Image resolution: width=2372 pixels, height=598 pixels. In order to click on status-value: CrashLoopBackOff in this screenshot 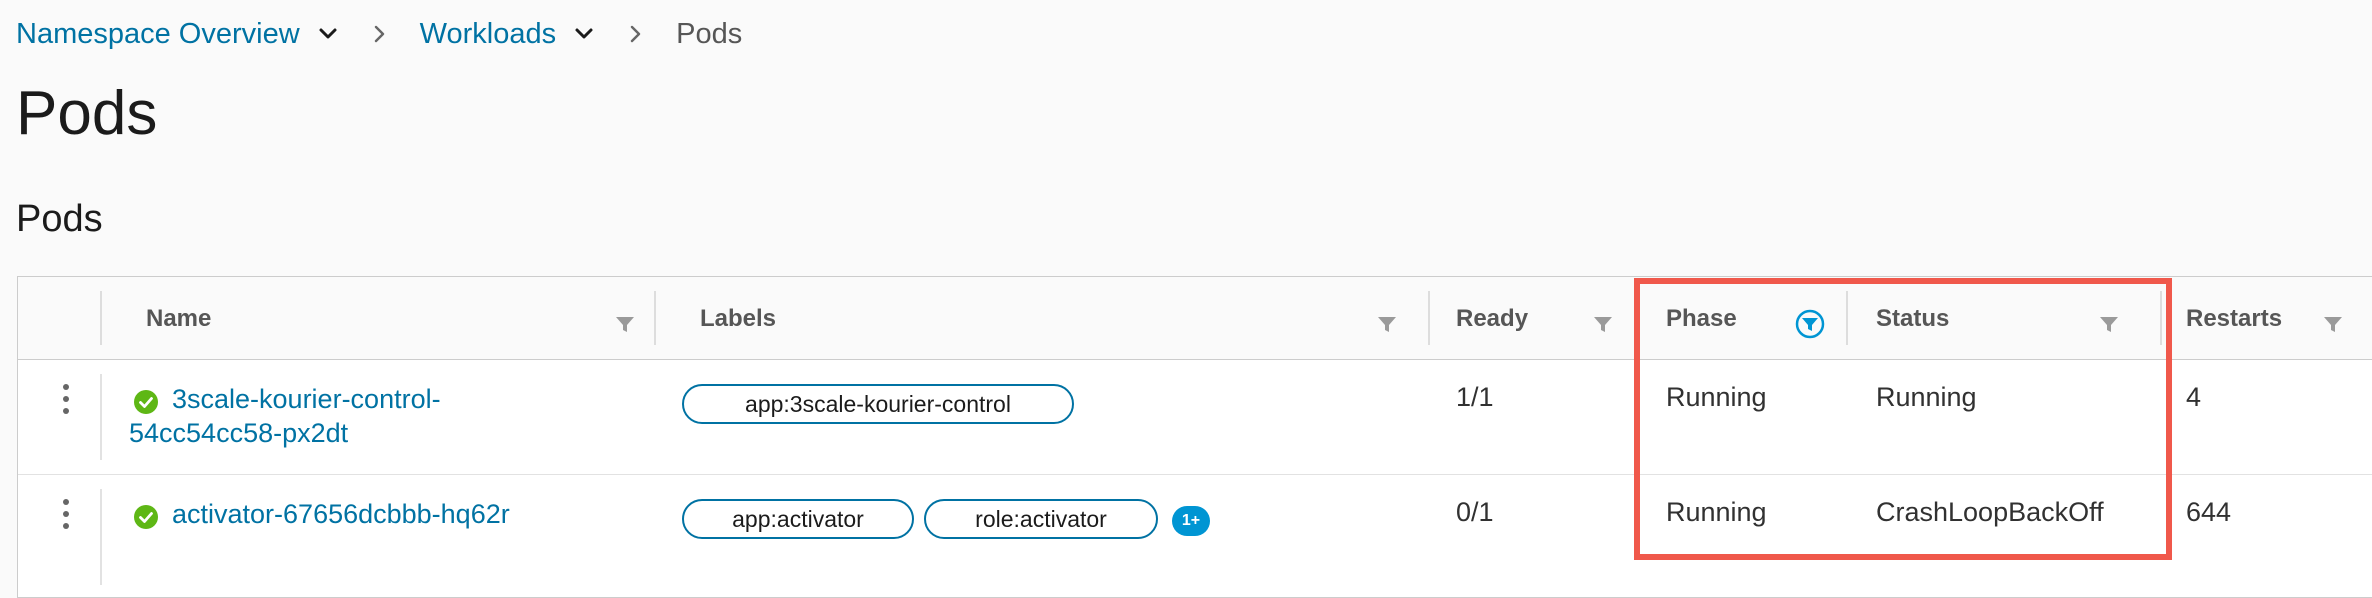, I will do `click(1990, 512)`.